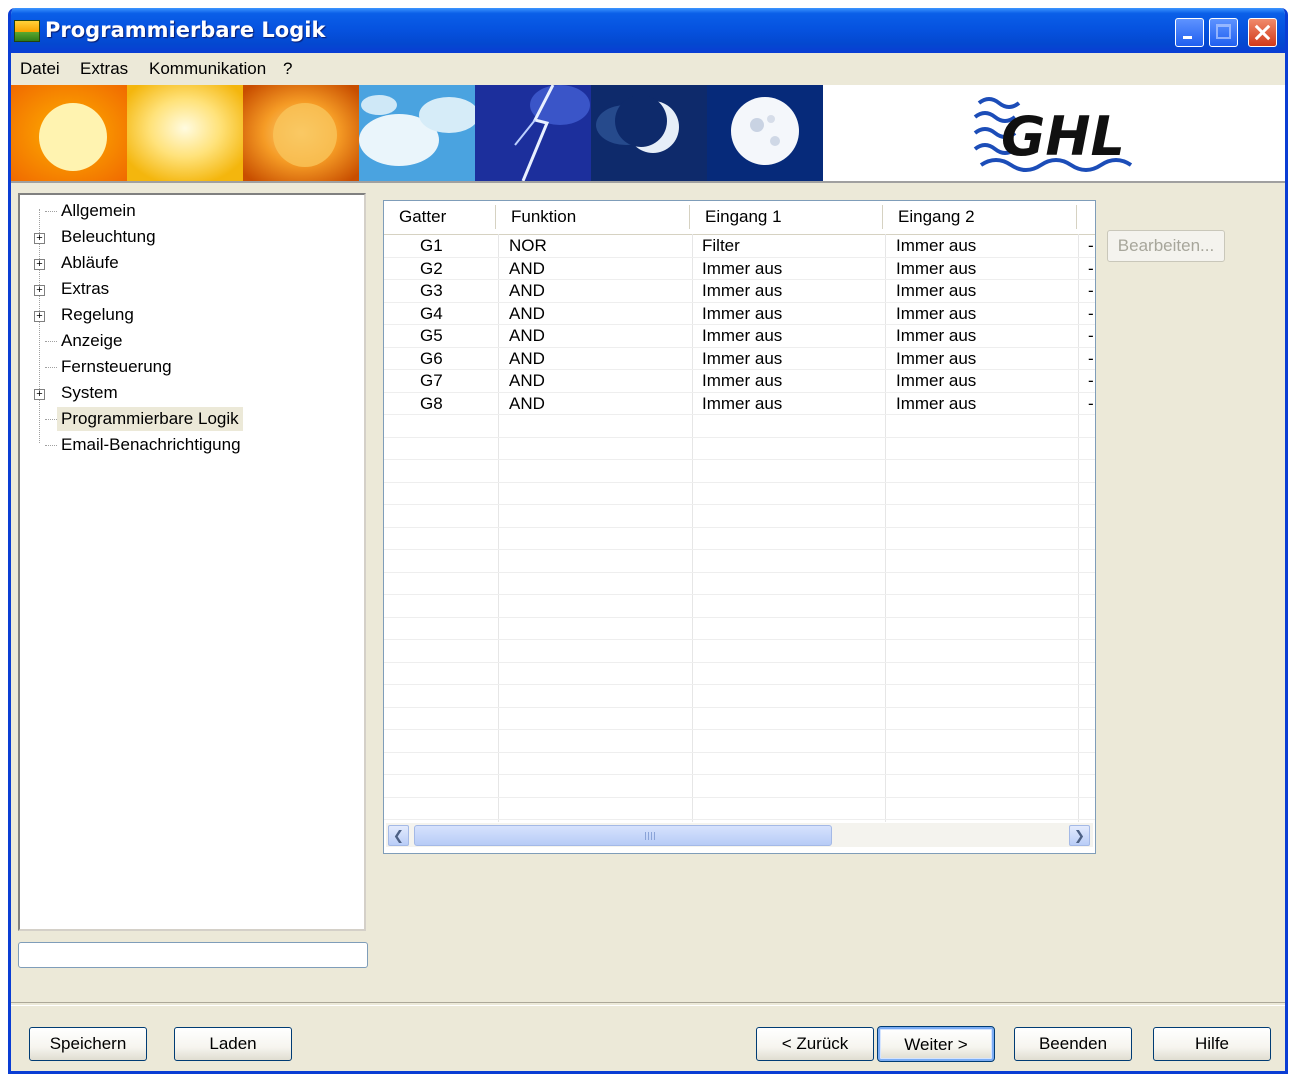 The height and width of the screenshot is (1075, 1289). I want to click on help-button: Hilfe, so click(1212, 1044).